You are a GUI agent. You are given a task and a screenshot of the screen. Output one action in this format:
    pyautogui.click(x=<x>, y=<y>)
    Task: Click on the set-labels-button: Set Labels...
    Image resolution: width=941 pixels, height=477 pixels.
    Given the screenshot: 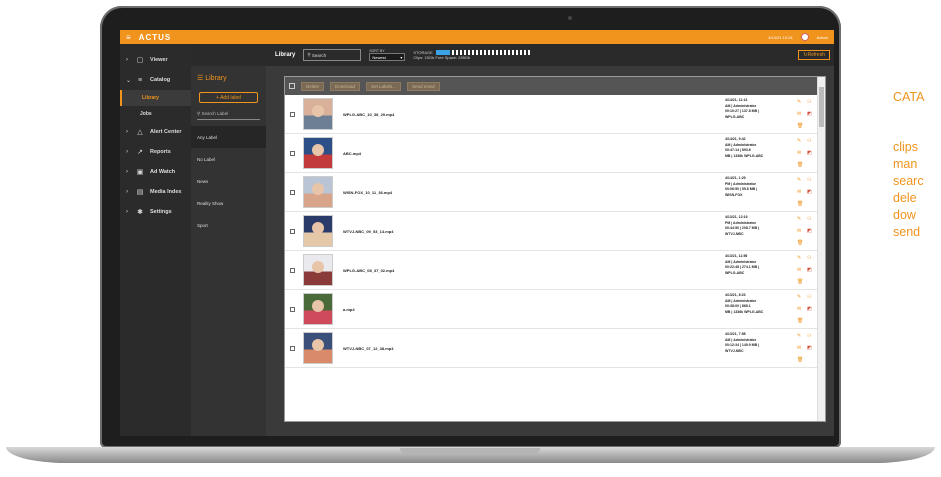 What is the action you would take?
    pyautogui.click(x=384, y=86)
    